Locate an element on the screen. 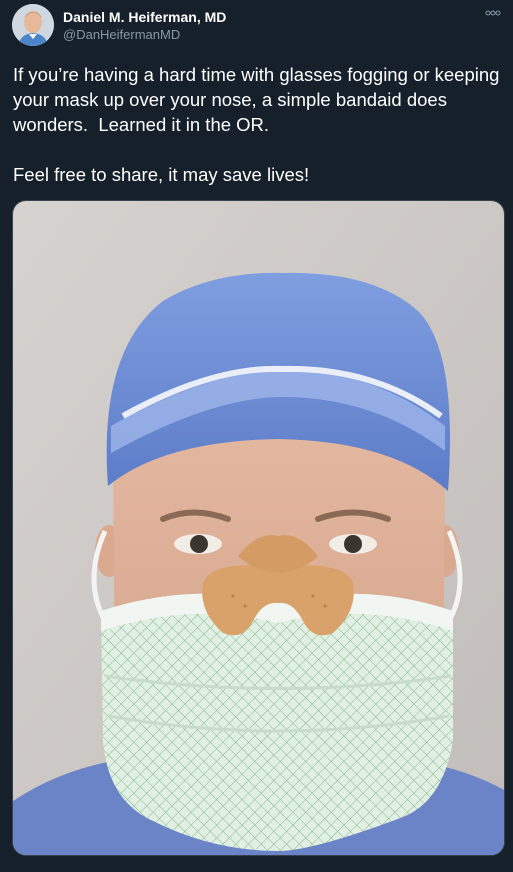 This screenshot has height=872, width=513. author-display-name: Daniel M. Heiferman, MD is located at coordinates (144, 17).